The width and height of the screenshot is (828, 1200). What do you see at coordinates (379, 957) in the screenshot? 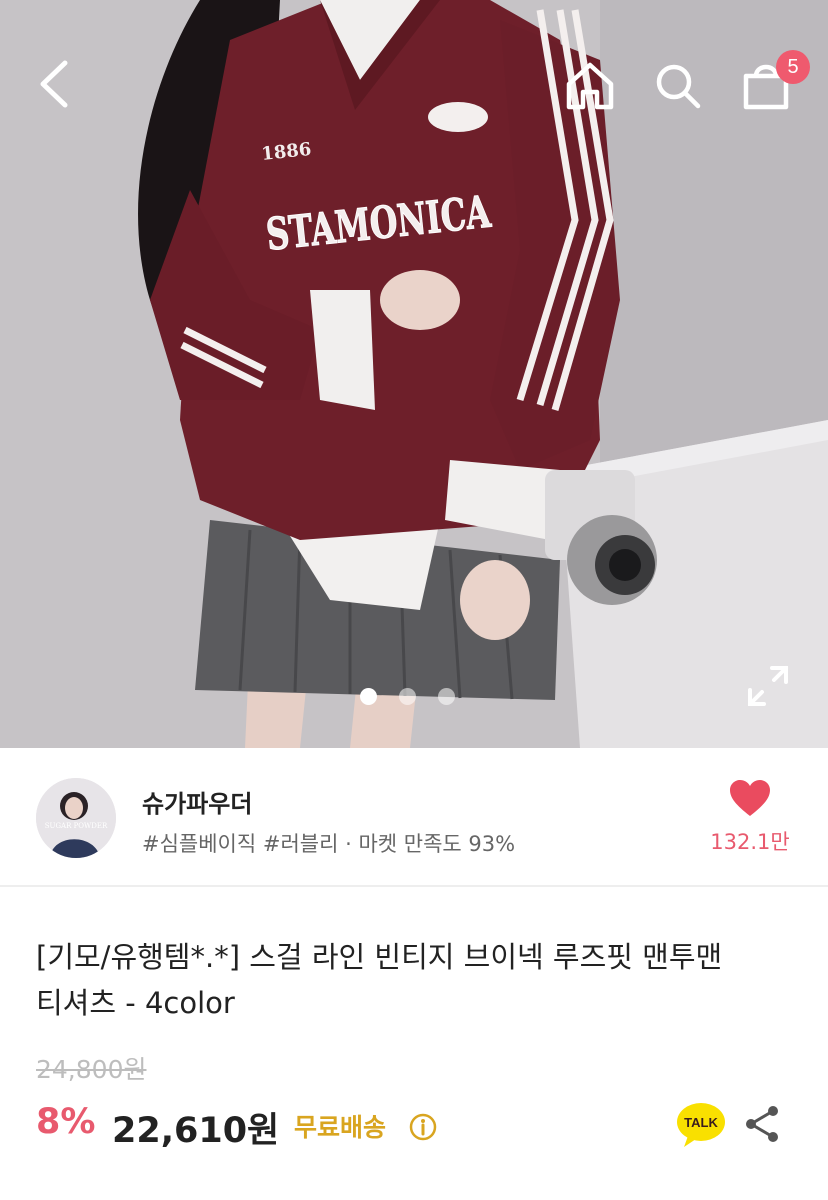
I see `product-title-line-1: [기모/유행템*.*] 스걸 라인 빈티지 브이넥 루즈핏 맨투맨` at bounding box center [379, 957].